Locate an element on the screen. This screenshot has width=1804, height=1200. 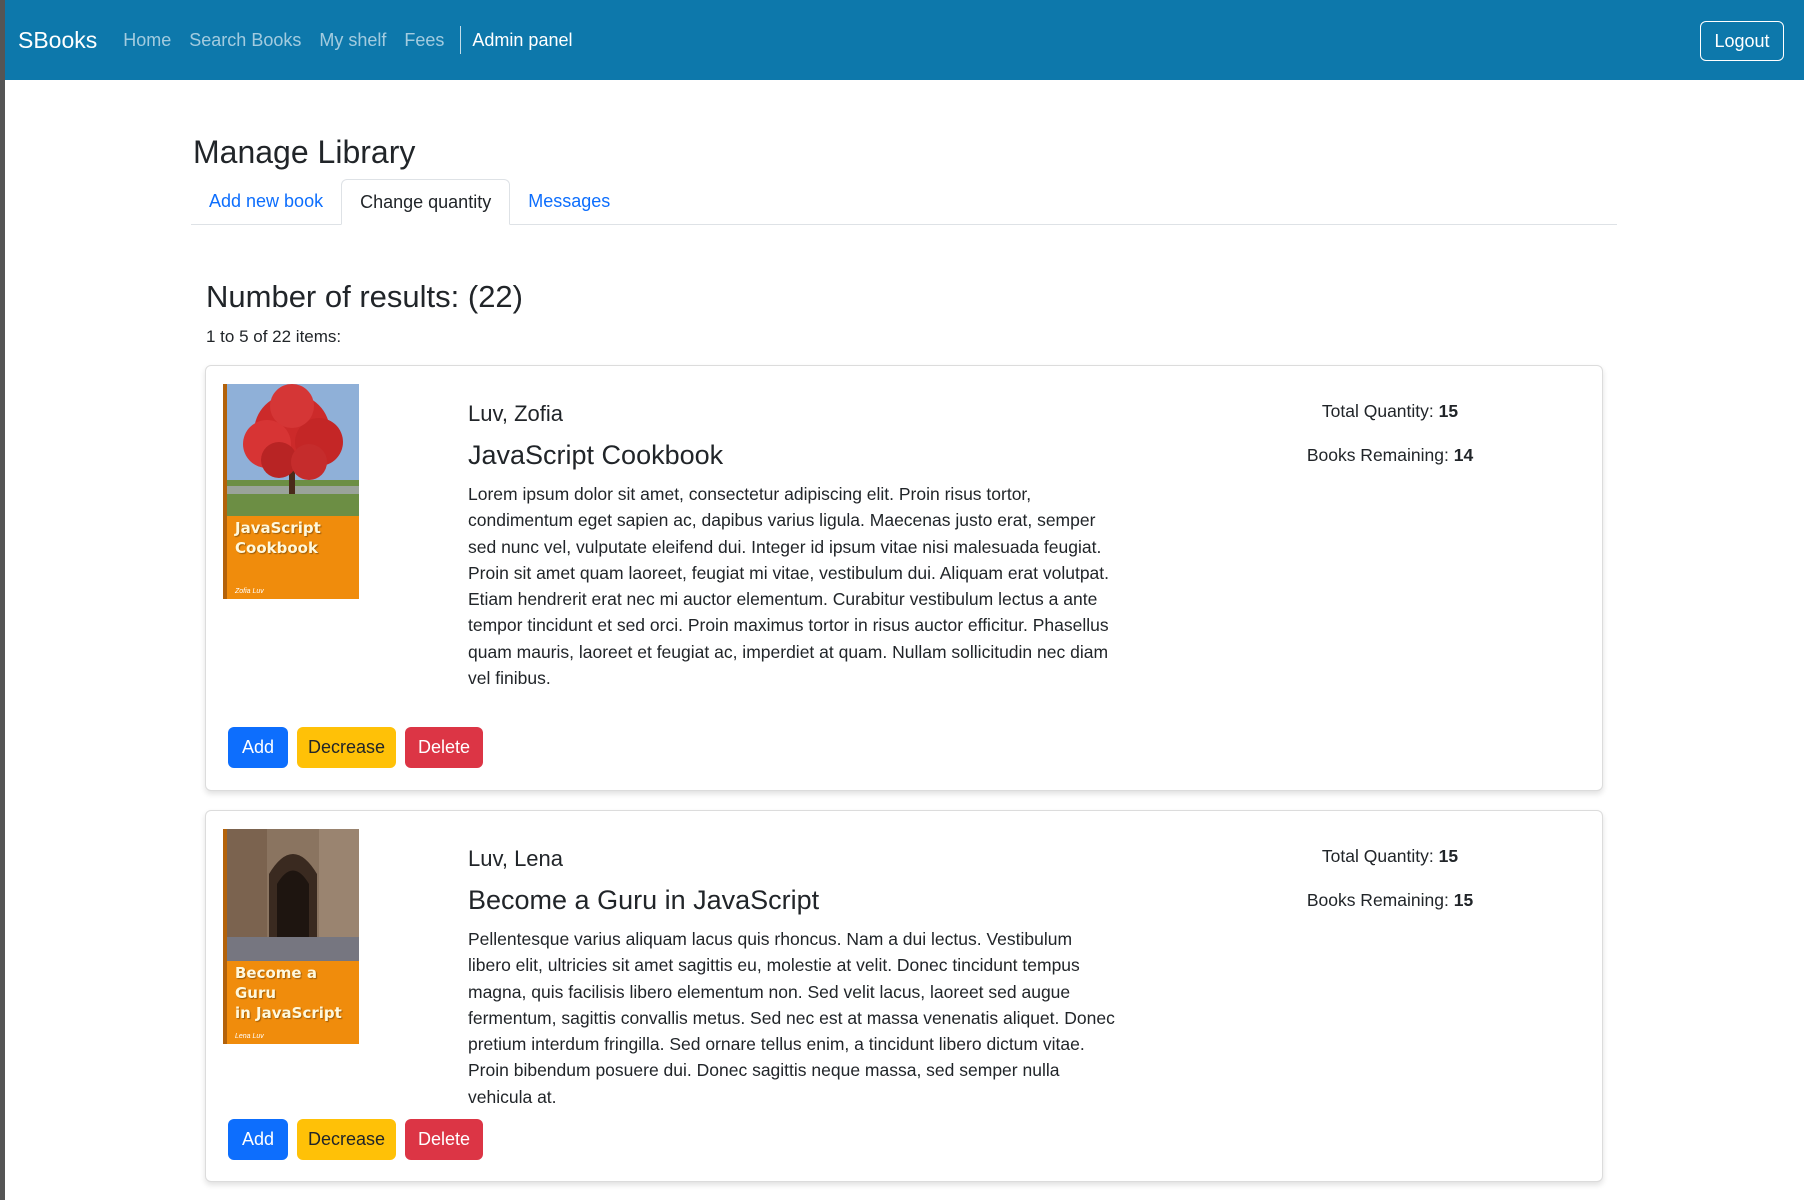
brand-logo: SBooks is located at coordinates (57, 40).